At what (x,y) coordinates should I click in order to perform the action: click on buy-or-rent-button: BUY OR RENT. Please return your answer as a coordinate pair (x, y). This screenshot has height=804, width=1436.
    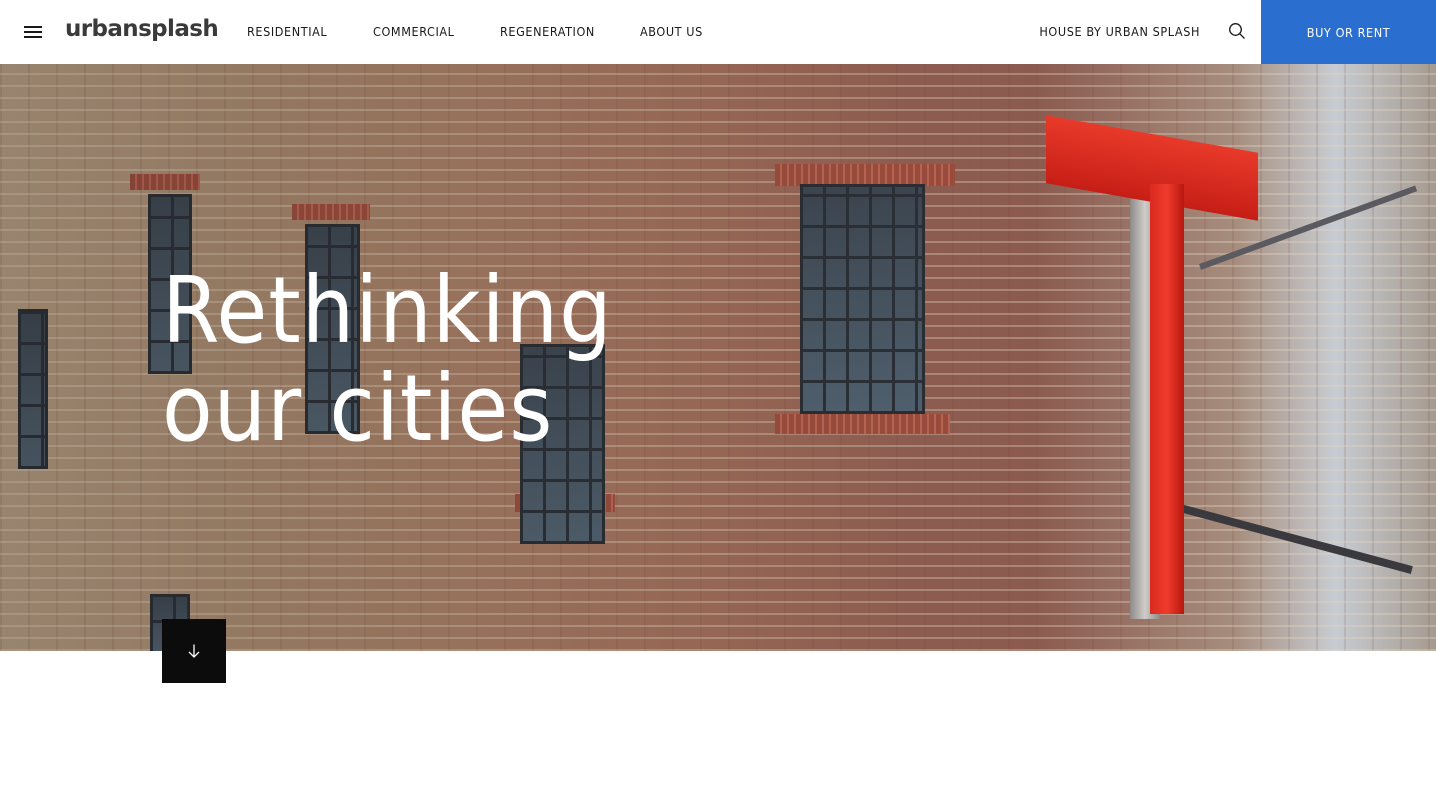
    Looking at the image, I should click on (1348, 32).